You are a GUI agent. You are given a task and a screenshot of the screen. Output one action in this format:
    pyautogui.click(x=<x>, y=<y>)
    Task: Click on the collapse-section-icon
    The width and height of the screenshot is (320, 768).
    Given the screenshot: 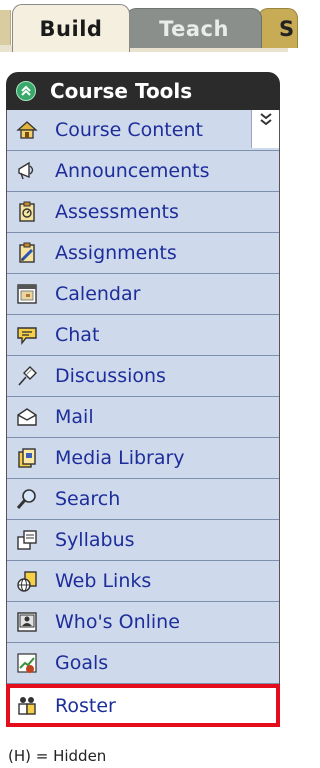 What is the action you would take?
    pyautogui.click(x=26, y=91)
    